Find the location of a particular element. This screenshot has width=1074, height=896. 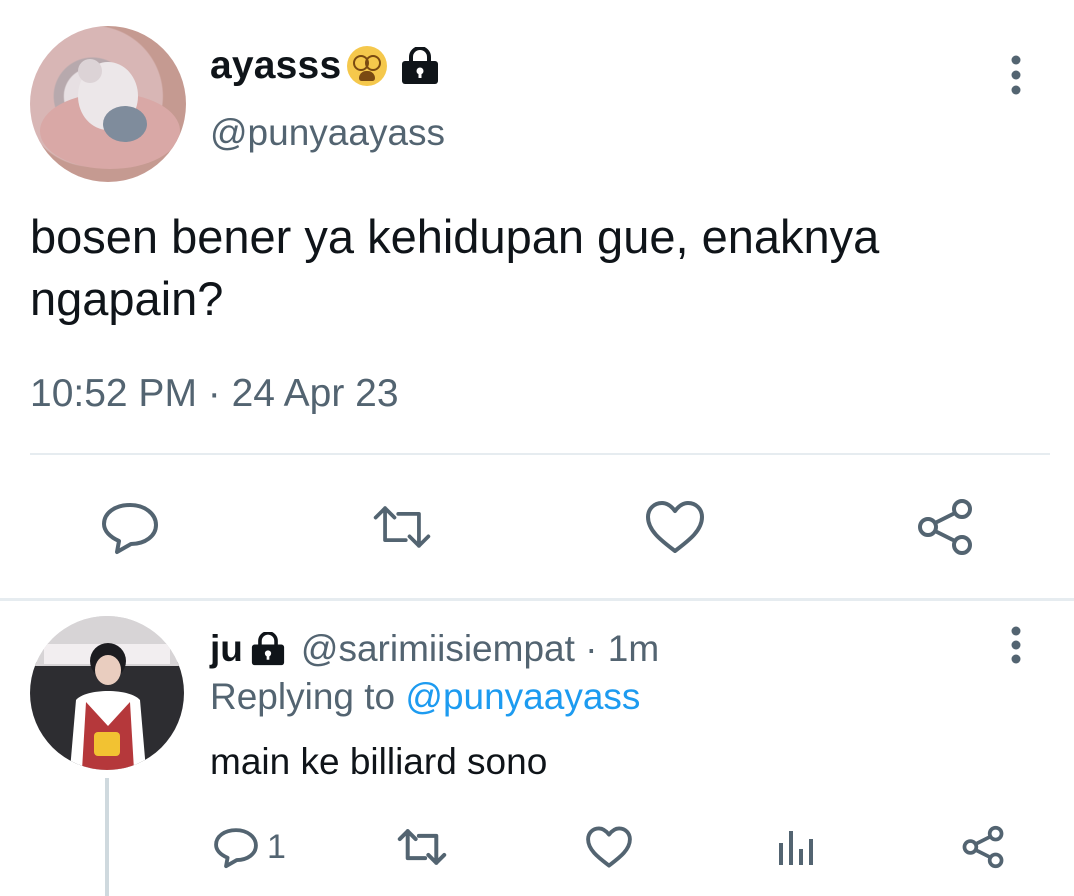

dizzy-face-emoji-icon is located at coordinates (367, 66).